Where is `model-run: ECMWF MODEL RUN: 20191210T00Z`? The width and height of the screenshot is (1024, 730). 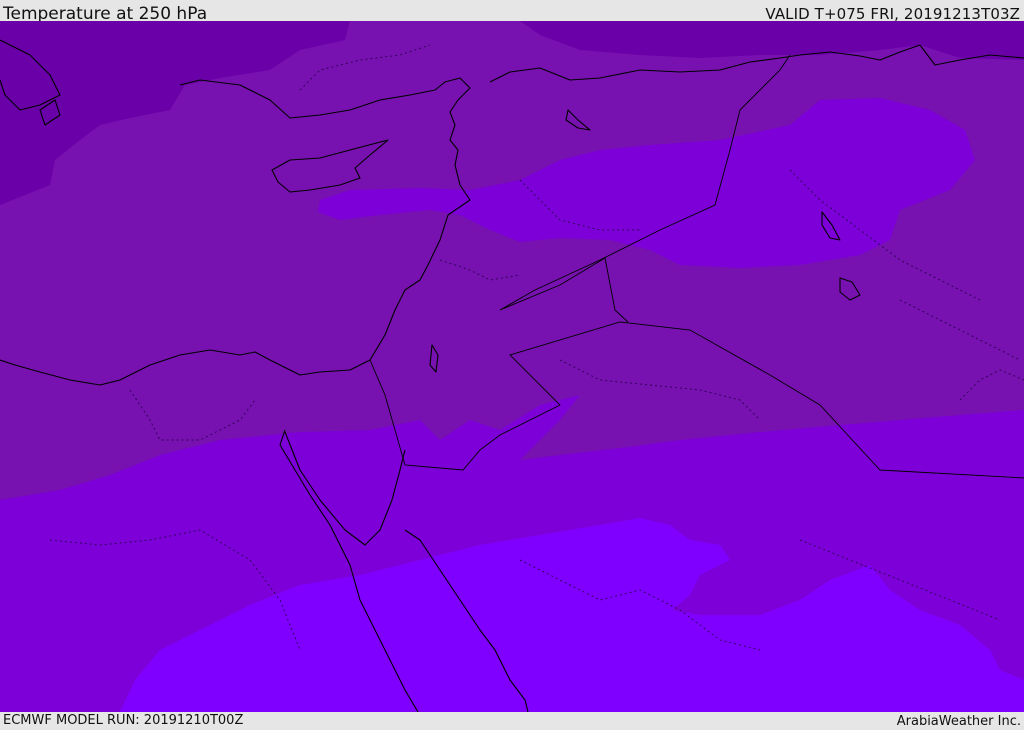 model-run: ECMWF MODEL RUN: 20191210T00Z is located at coordinates (123, 720).